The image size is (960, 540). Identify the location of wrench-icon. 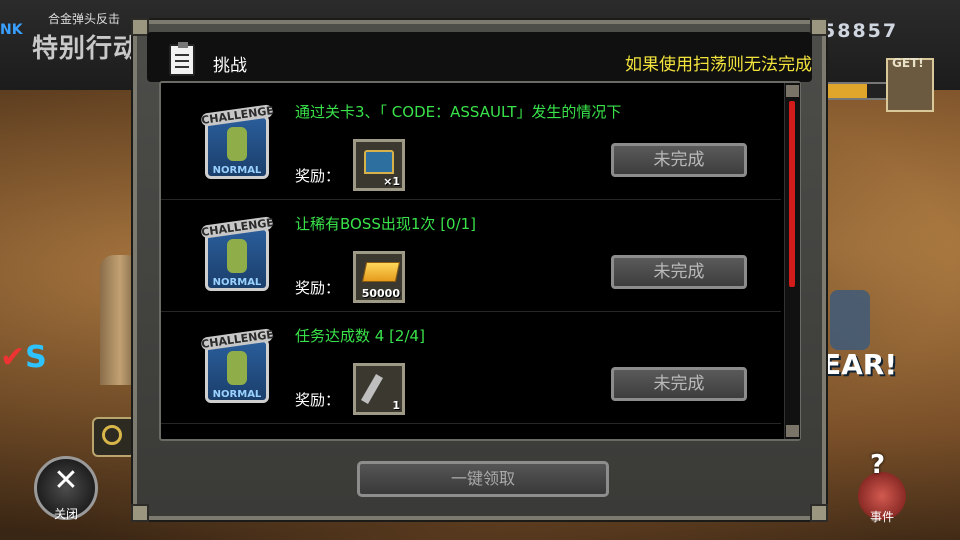
(372, 389).